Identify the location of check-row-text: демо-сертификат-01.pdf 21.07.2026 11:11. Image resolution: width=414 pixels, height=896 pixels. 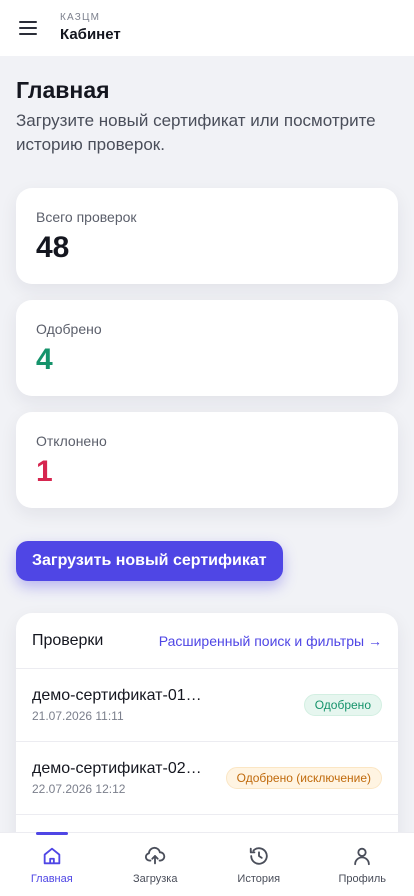
(117, 705).